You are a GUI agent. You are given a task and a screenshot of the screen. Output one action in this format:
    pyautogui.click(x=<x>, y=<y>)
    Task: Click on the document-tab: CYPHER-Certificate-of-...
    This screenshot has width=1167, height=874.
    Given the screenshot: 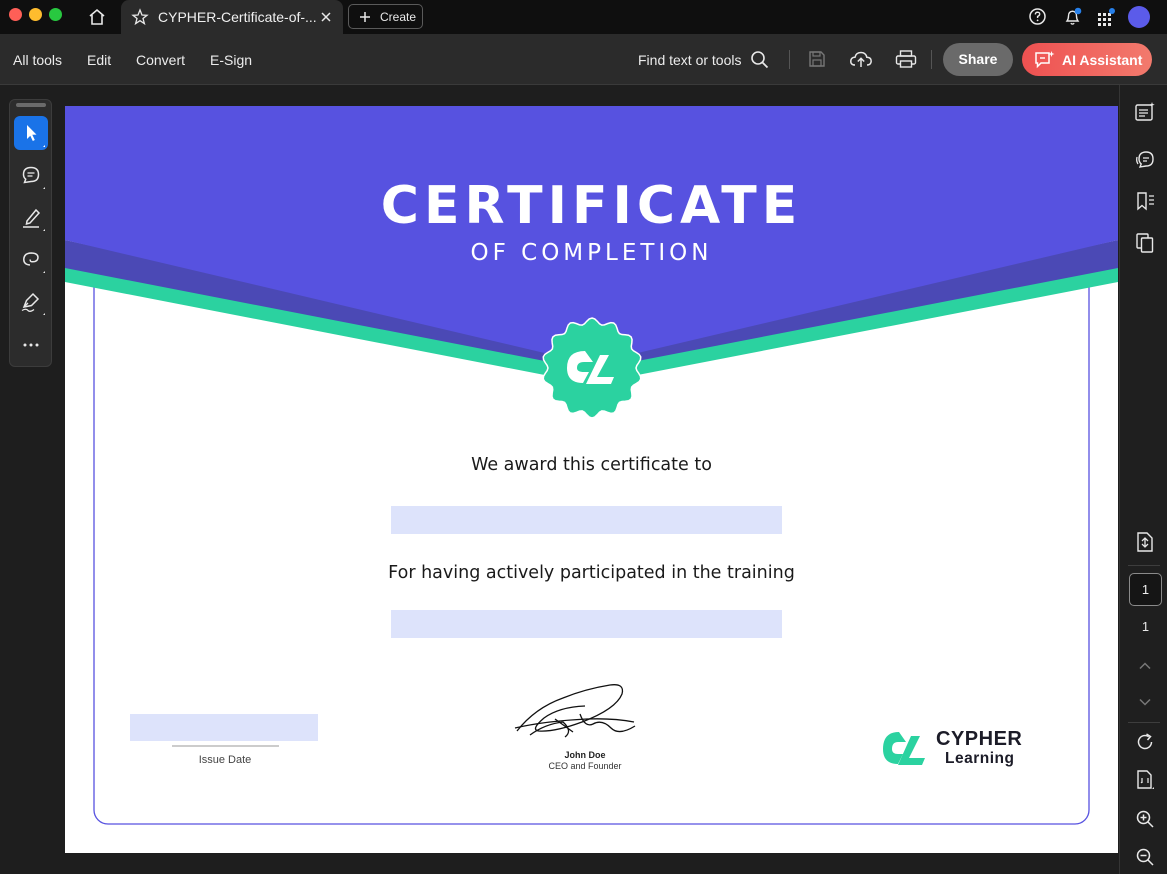 What is the action you would take?
    pyautogui.click(x=232, y=17)
    